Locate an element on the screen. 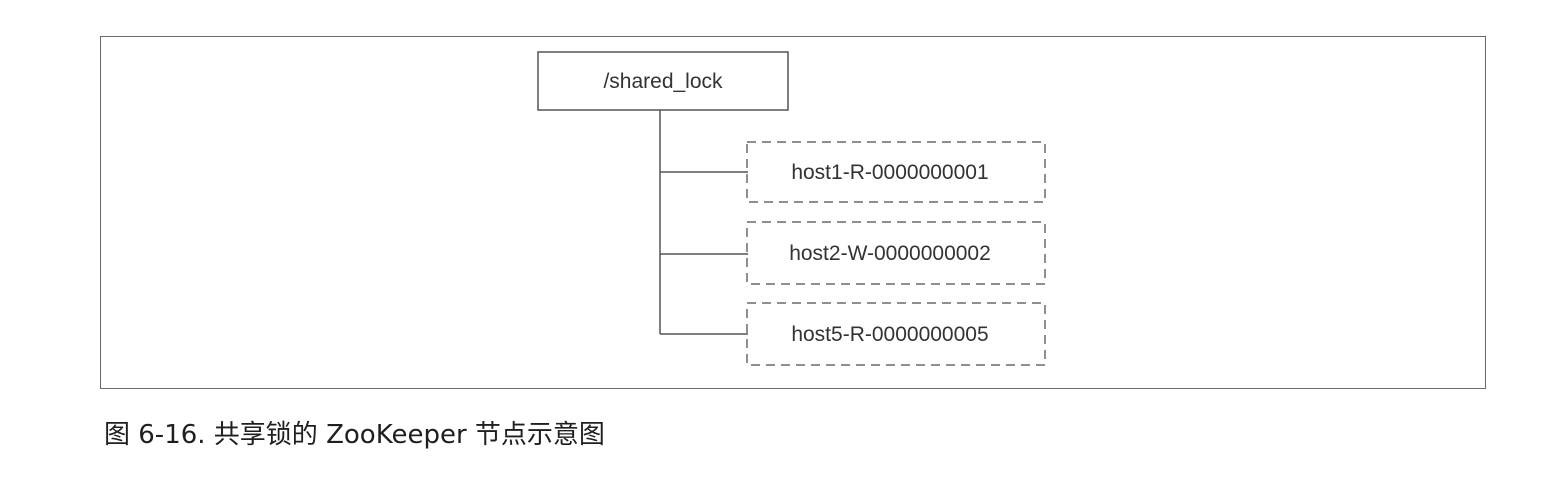 The height and width of the screenshot is (480, 1542). figure-caption: 图 6-16. 共享锁的 ZooKeeper 节点示意图 is located at coordinates (354, 435).